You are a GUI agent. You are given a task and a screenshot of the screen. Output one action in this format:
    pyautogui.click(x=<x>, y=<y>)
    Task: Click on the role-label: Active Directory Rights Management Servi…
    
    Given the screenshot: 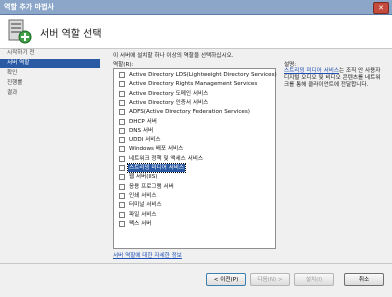 What is the action you would take?
    pyautogui.click(x=193, y=84)
    